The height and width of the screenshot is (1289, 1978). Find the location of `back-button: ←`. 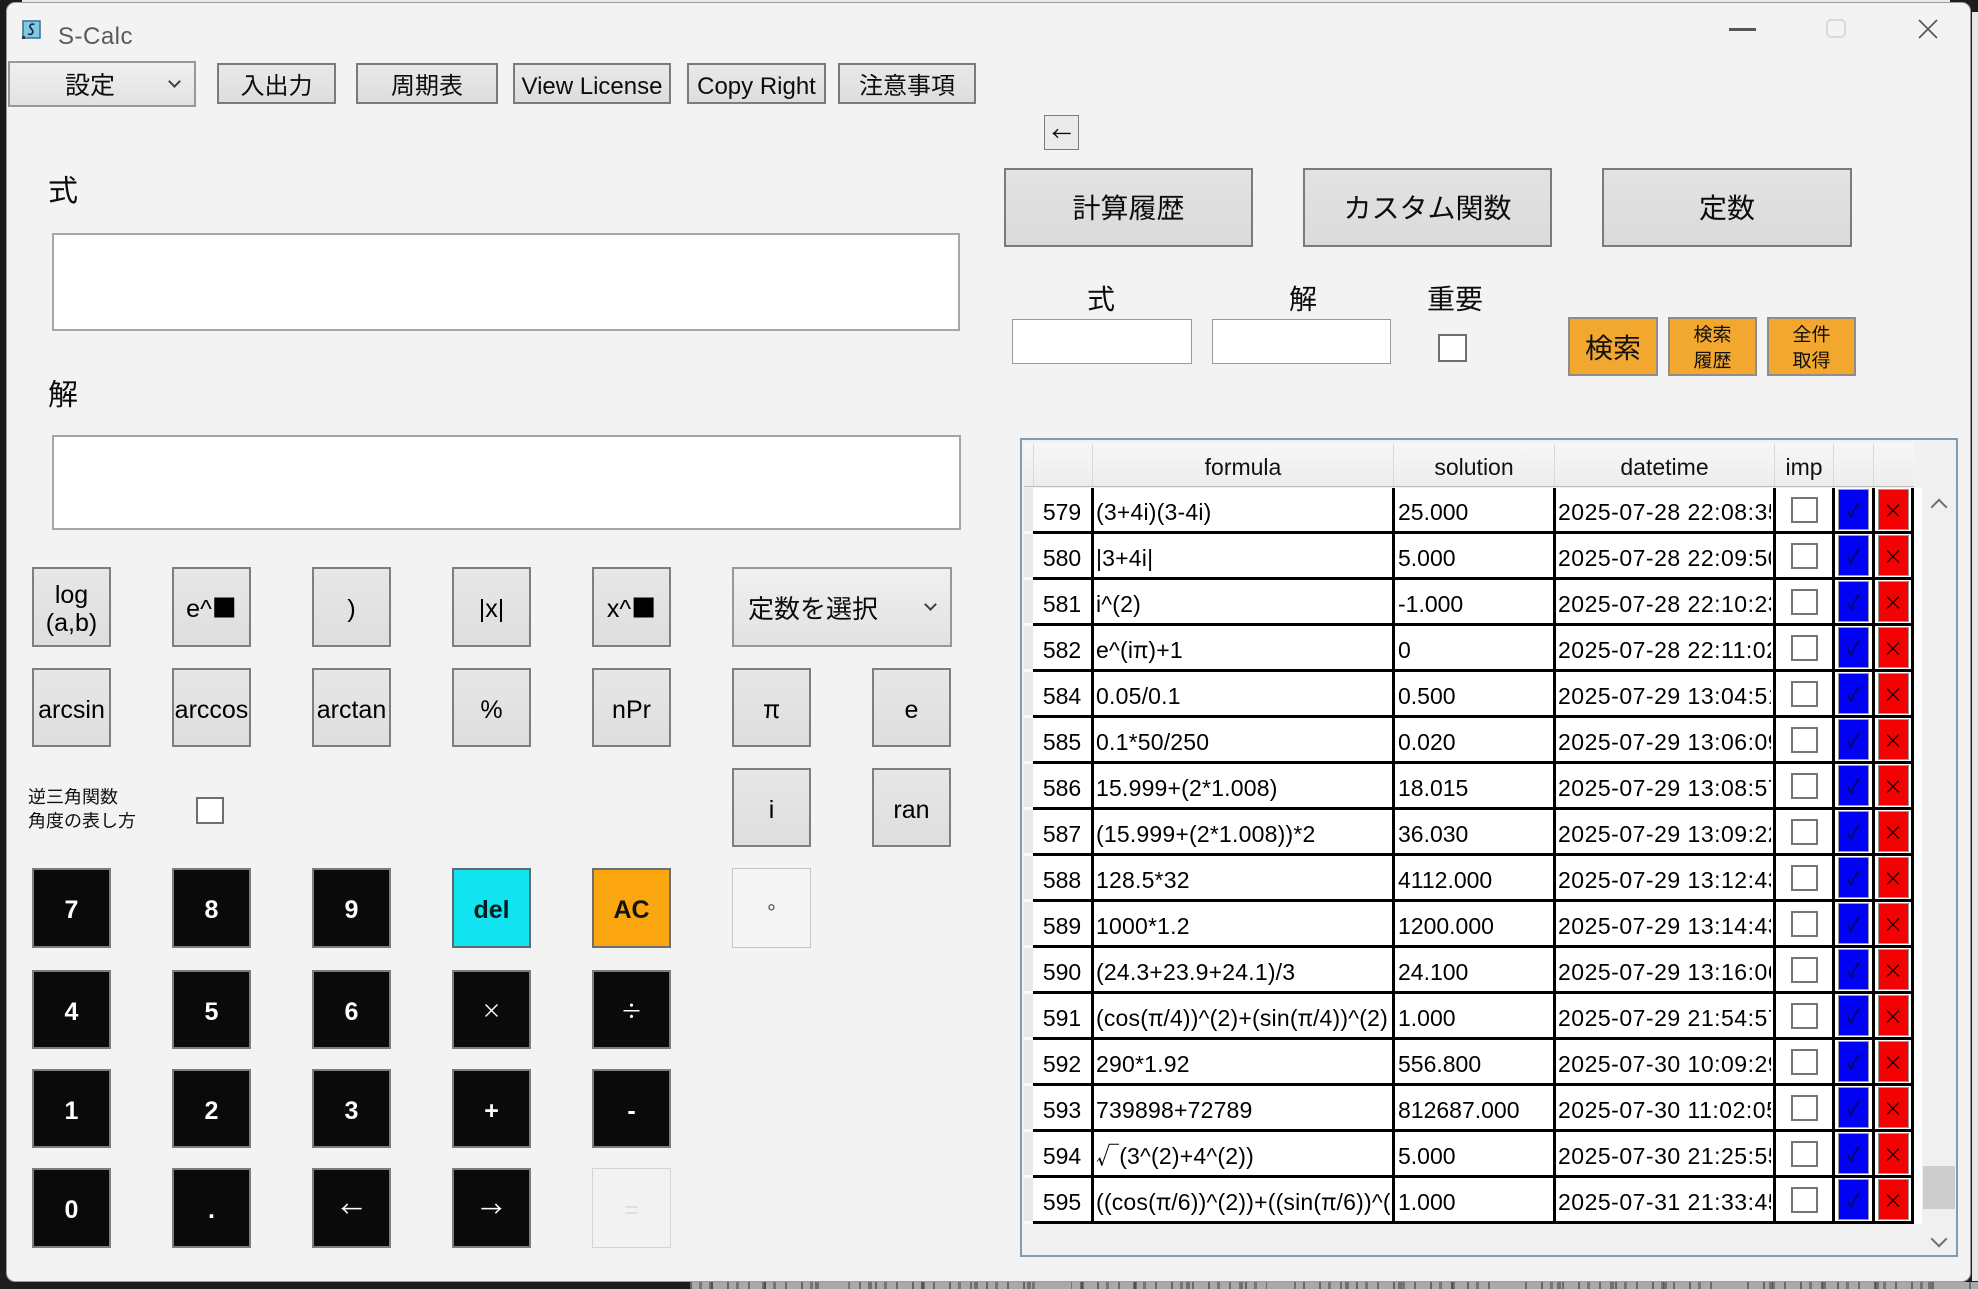

back-button: ← is located at coordinates (1061, 132).